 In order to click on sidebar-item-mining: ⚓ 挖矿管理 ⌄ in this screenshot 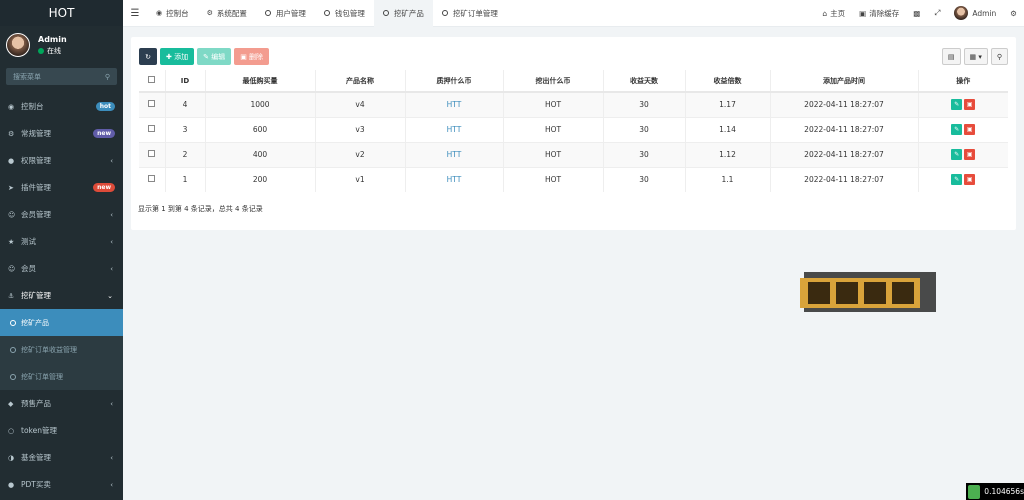, I will do `click(61, 295)`.